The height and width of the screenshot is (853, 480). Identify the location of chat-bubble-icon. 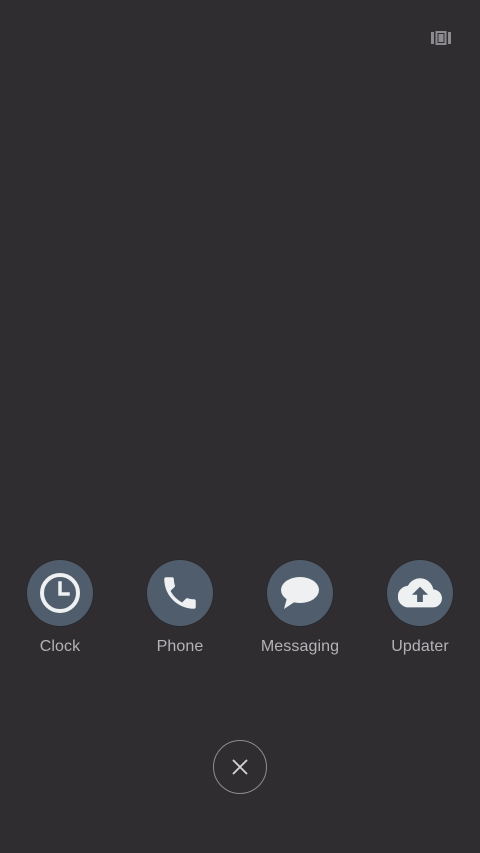
(300, 593).